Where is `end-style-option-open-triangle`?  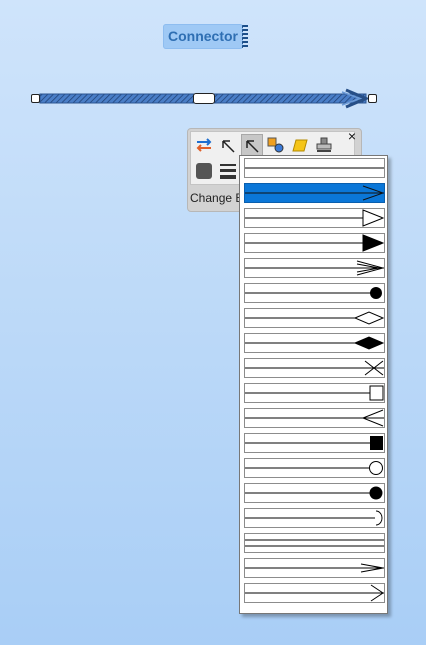
end-style-option-open-triangle is located at coordinates (314, 218).